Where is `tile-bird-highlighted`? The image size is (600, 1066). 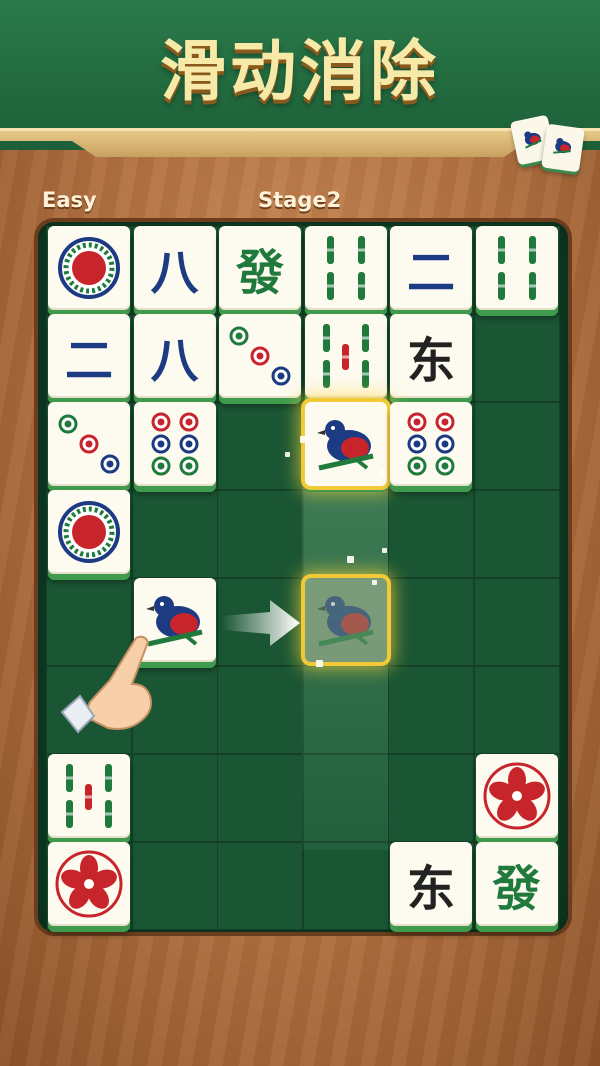 tile-bird-highlighted is located at coordinates (345, 444).